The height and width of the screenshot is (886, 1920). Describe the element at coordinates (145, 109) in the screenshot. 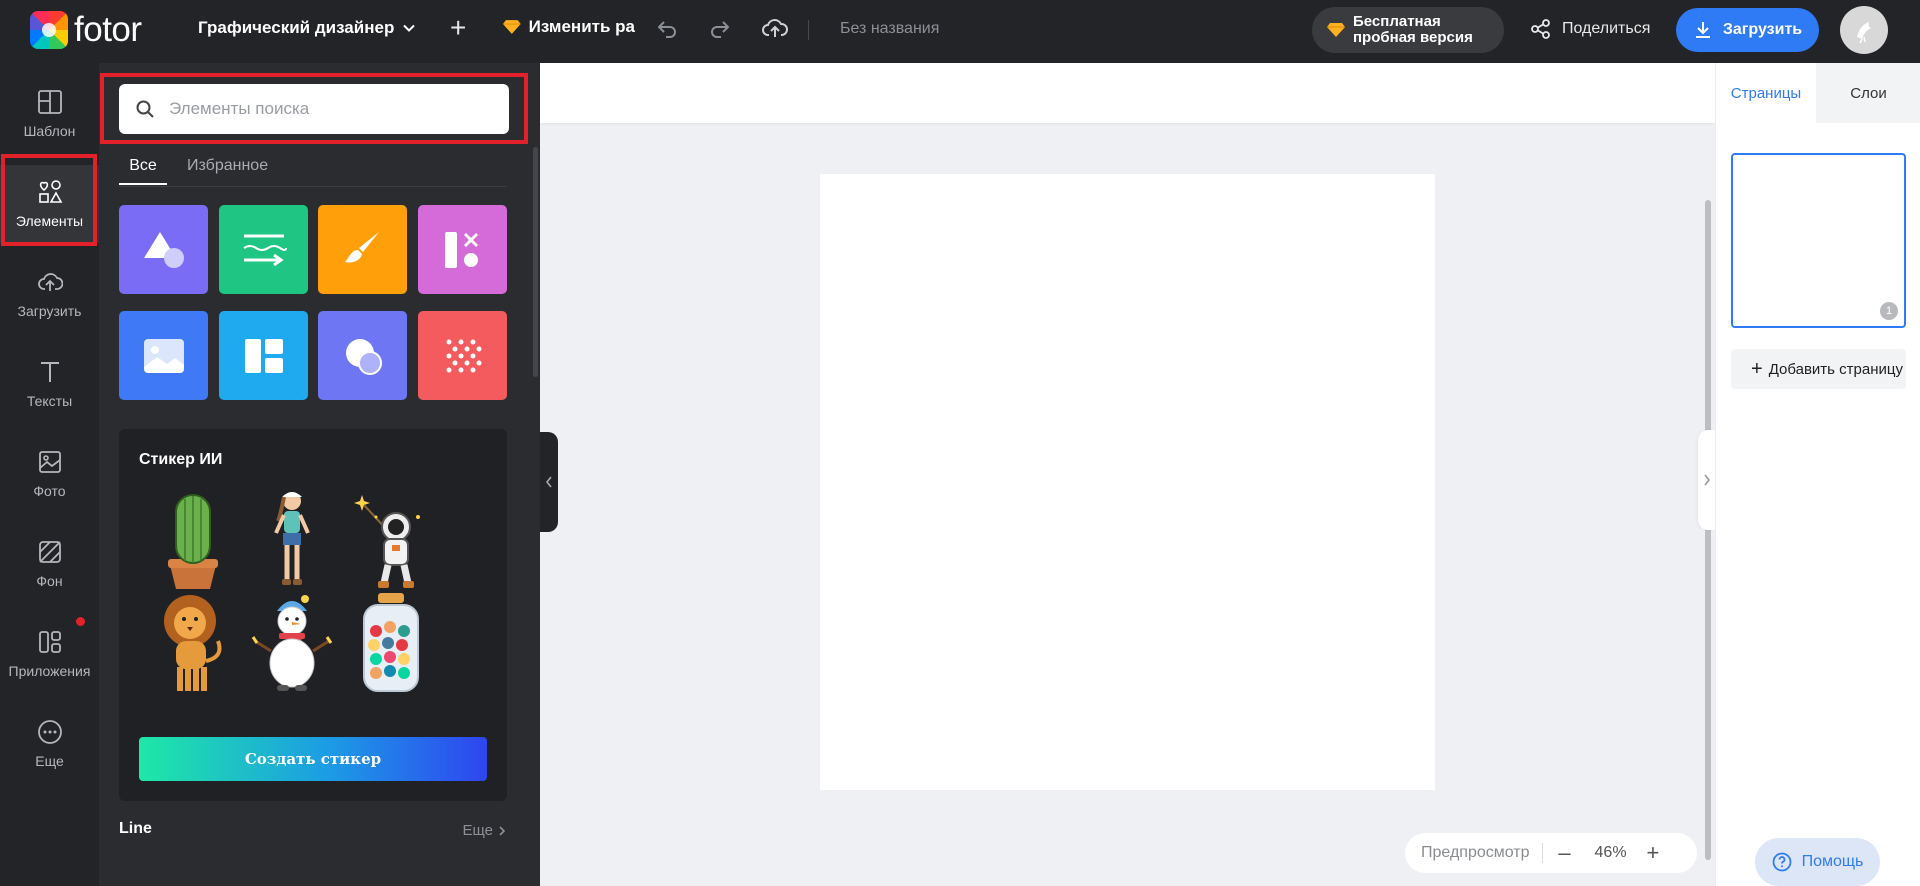

I see `search-icon` at that location.